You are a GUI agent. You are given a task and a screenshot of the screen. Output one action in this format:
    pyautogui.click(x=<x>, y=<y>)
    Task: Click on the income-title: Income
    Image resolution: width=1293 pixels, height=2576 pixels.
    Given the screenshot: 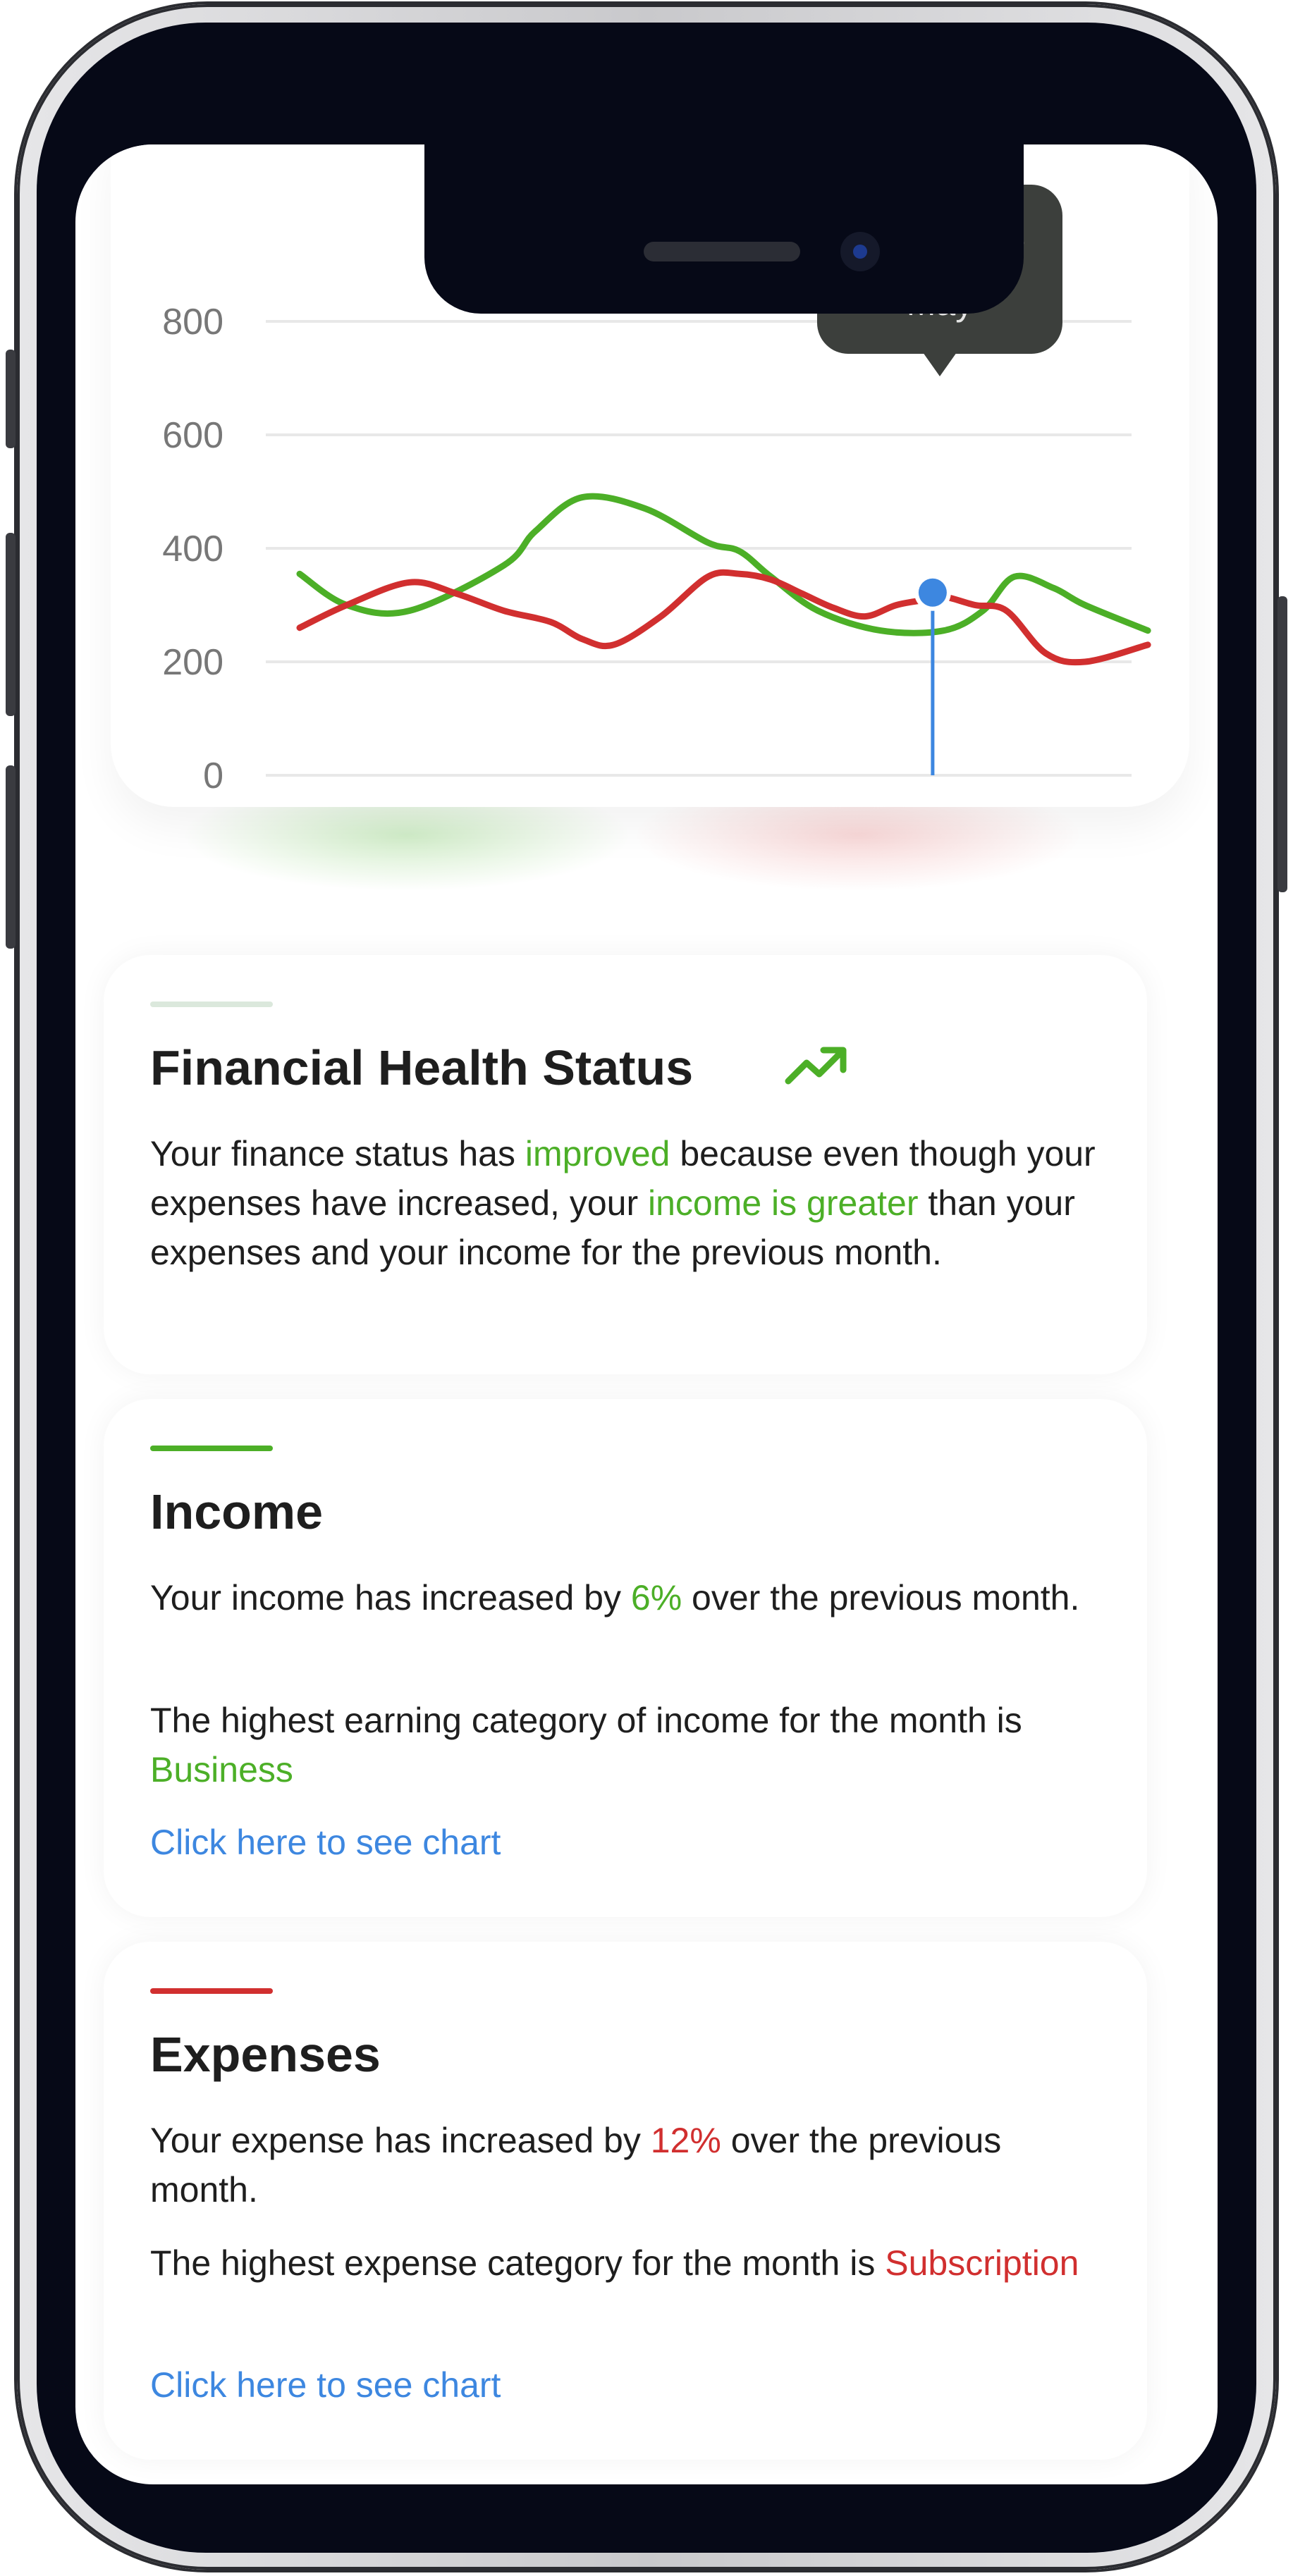 What is the action you would take?
    pyautogui.click(x=237, y=1511)
    